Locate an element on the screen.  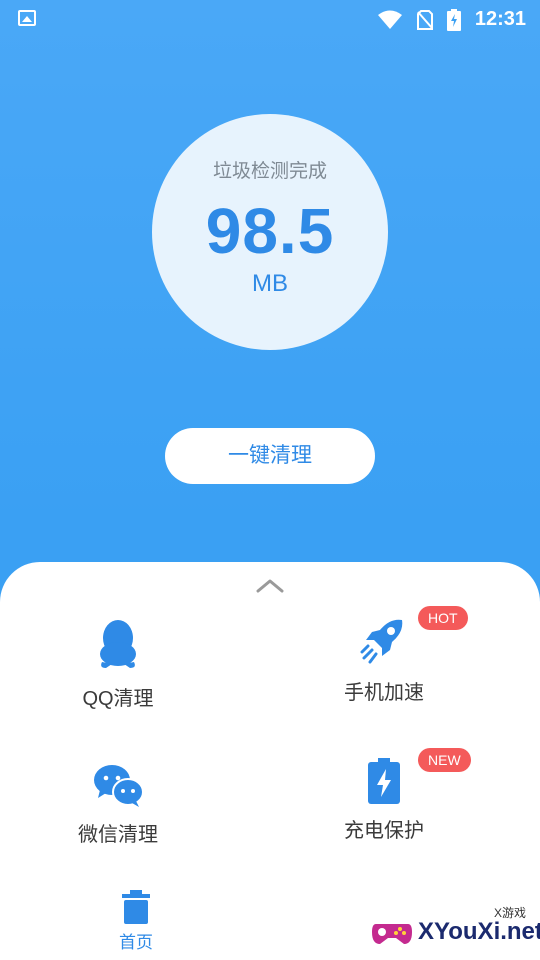
rocket-icon is located at coordinates (381, 641).